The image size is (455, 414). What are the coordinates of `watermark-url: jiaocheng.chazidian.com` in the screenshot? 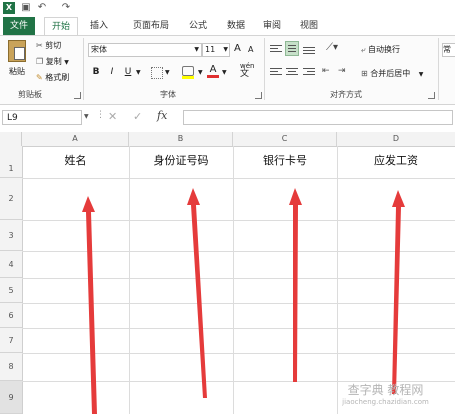 It's located at (385, 402).